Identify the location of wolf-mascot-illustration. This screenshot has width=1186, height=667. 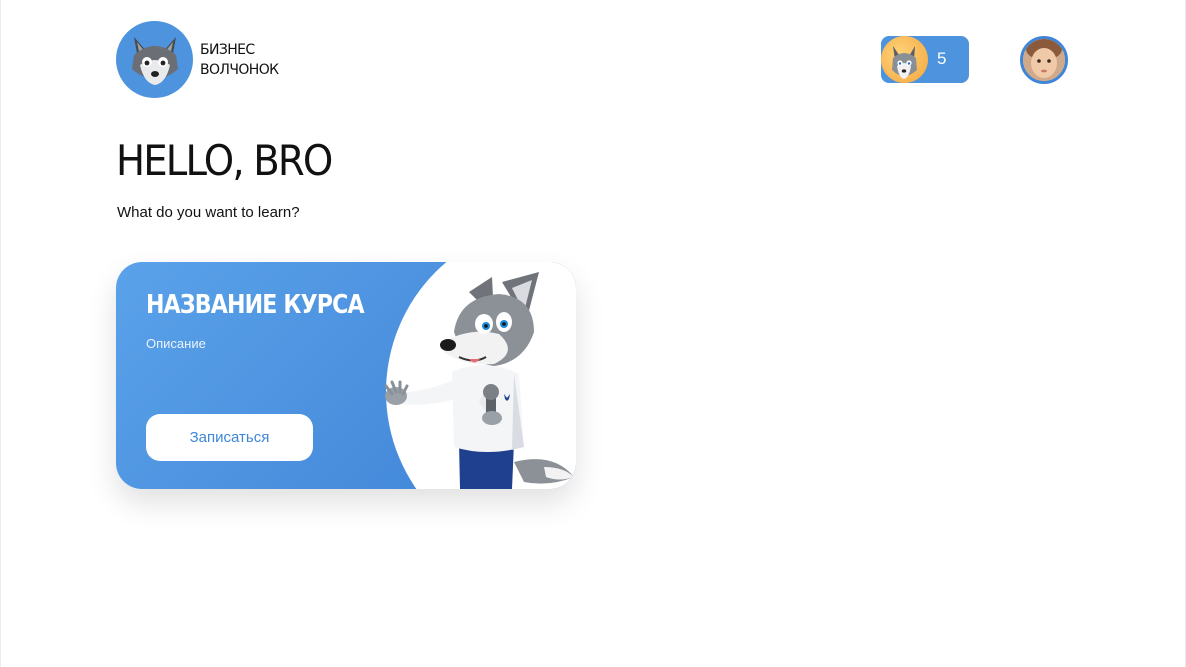
(479, 380).